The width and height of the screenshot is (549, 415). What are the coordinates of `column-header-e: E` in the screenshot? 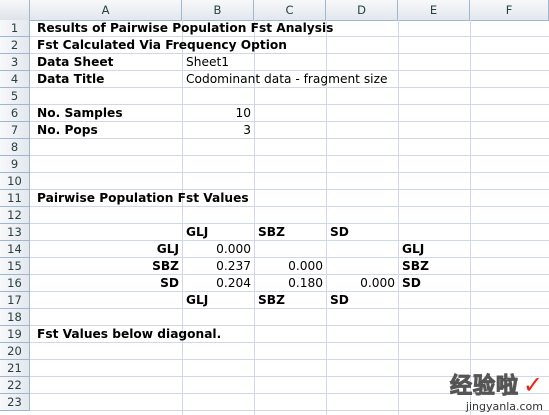 It's located at (434, 10).